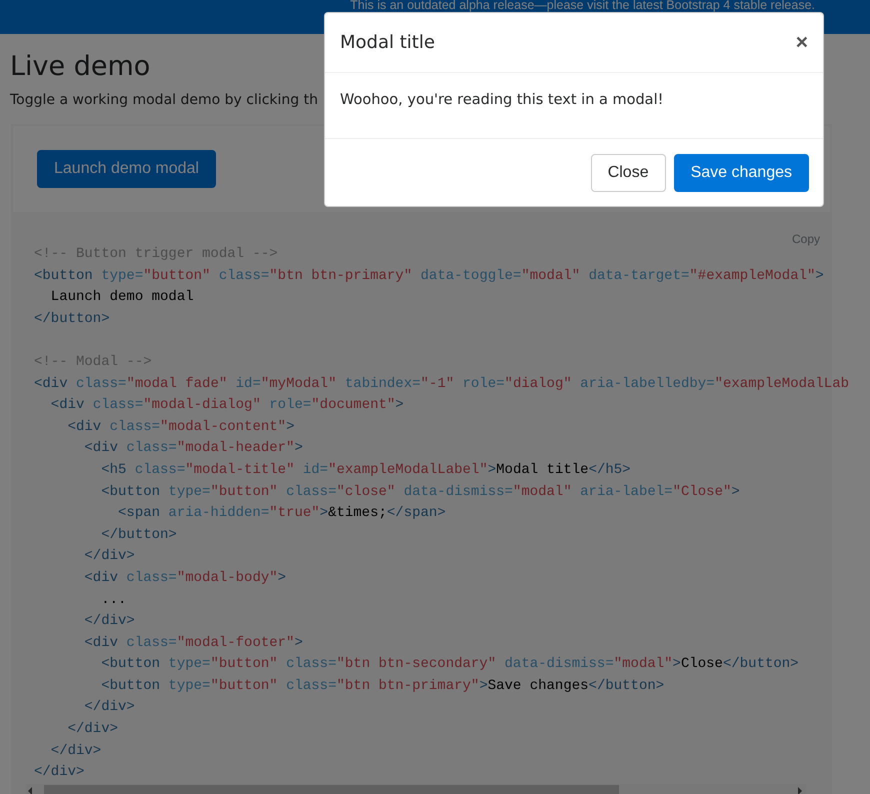 Image resolution: width=870 pixels, height=794 pixels. Describe the element at coordinates (382, 686) in the screenshot. I see `code-line: <button type="button" class="btn btn-primary">Save changes</button>` at that location.